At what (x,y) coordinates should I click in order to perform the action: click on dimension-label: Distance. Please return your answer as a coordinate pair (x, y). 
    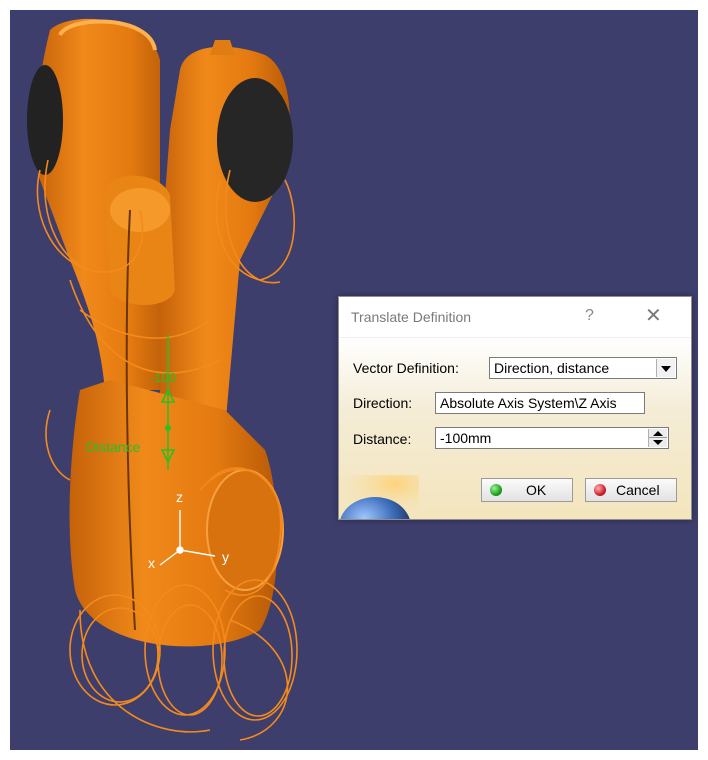
    Looking at the image, I should click on (113, 447).